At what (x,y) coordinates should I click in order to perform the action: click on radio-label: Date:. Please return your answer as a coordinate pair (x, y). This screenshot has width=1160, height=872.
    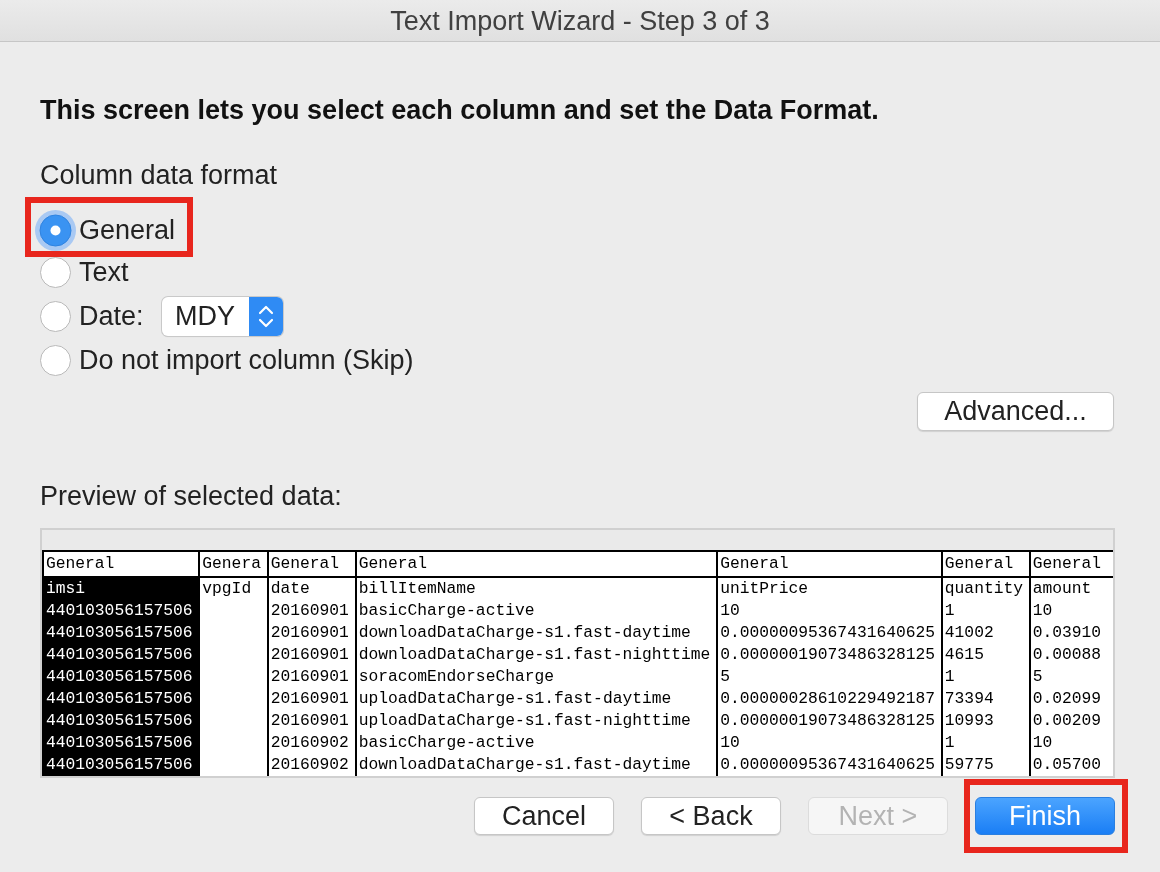
    Looking at the image, I should click on (111, 316).